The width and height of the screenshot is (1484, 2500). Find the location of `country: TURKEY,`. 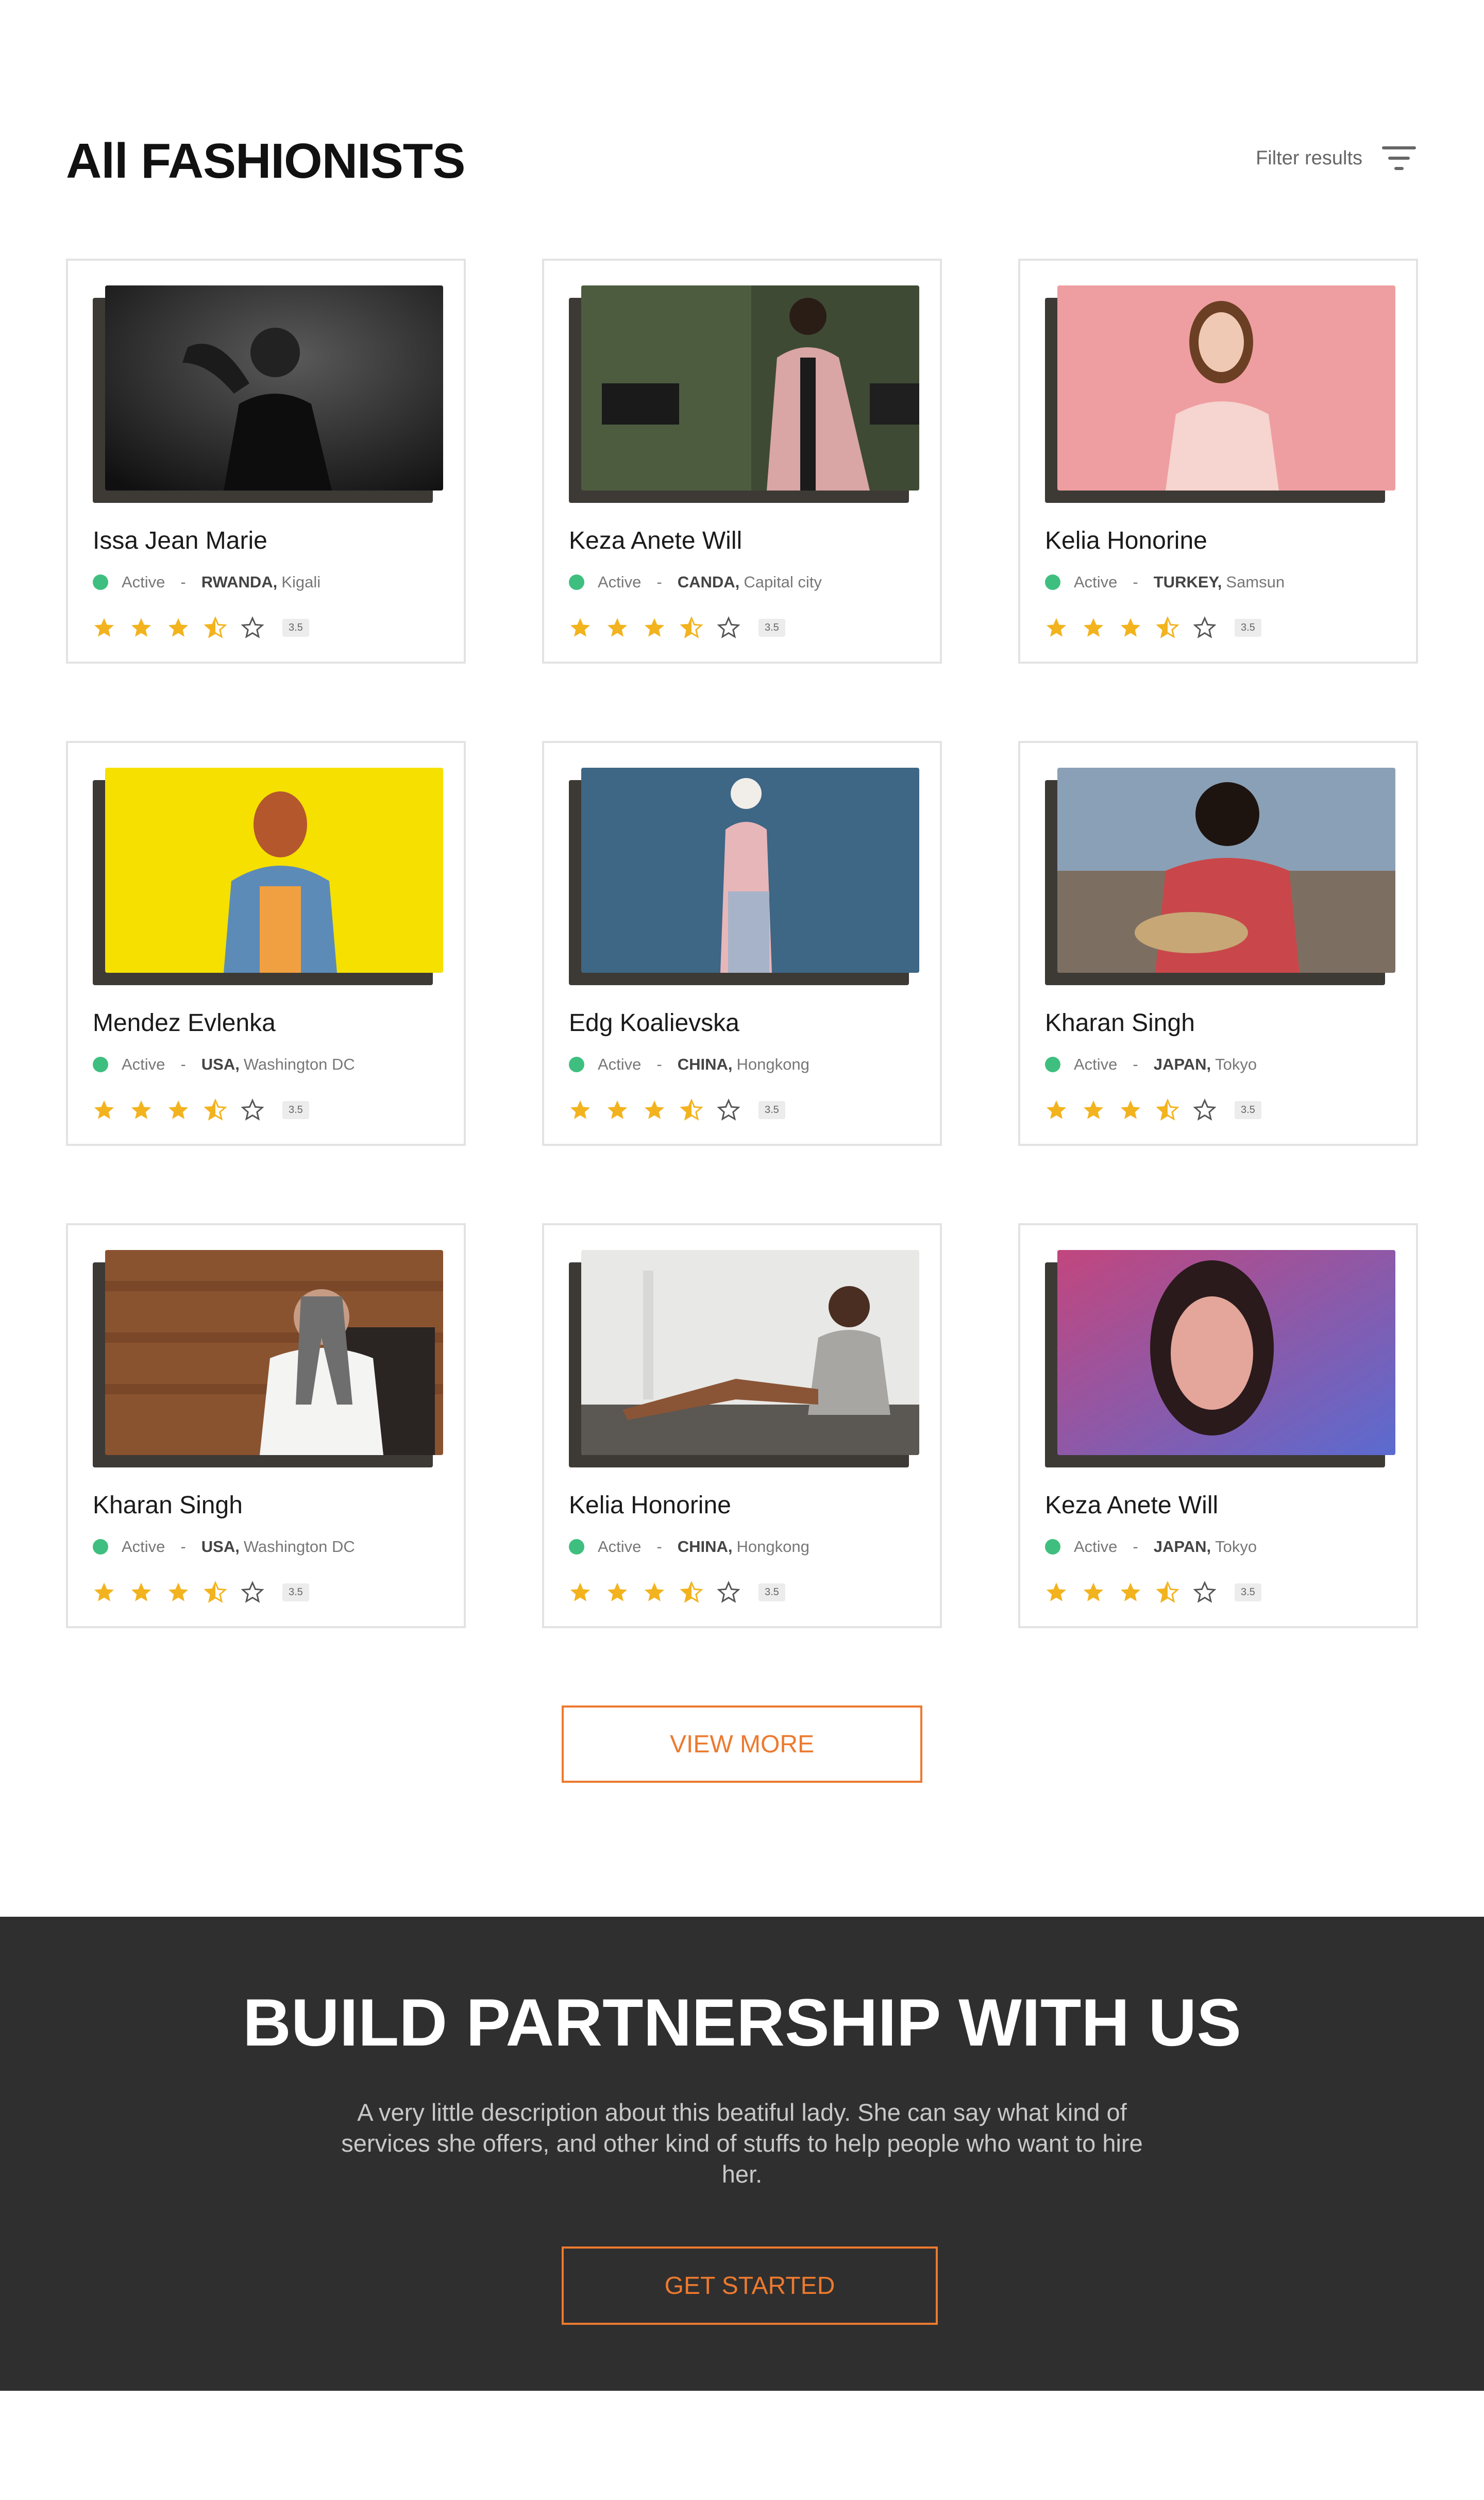

country: TURKEY, is located at coordinates (1187, 582).